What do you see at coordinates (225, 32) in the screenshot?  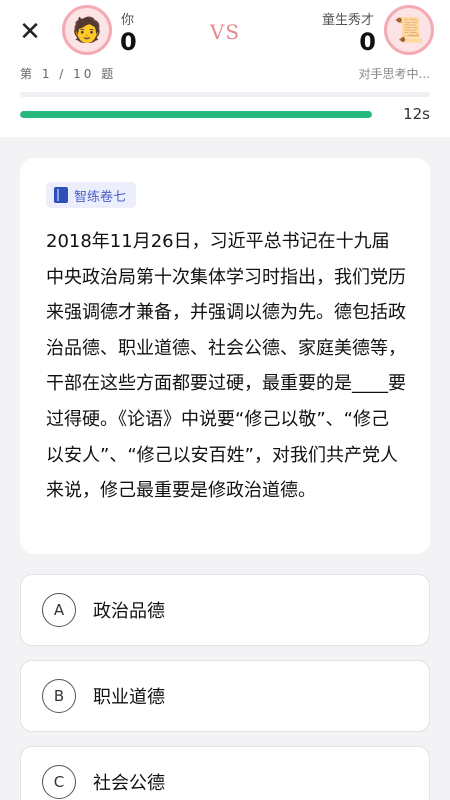 I see `vs-label: VS` at bounding box center [225, 32].